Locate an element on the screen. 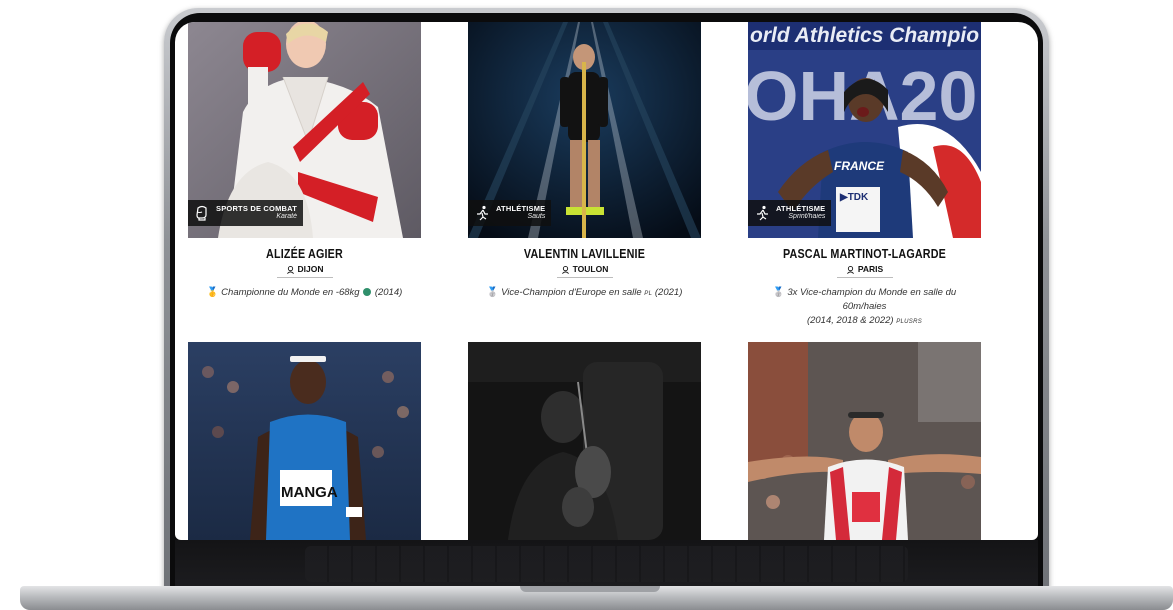 This screenshot has height=610, width=1173. sport-badge: ATHLÉTISME Sauts is located at coordinates (510, 213).